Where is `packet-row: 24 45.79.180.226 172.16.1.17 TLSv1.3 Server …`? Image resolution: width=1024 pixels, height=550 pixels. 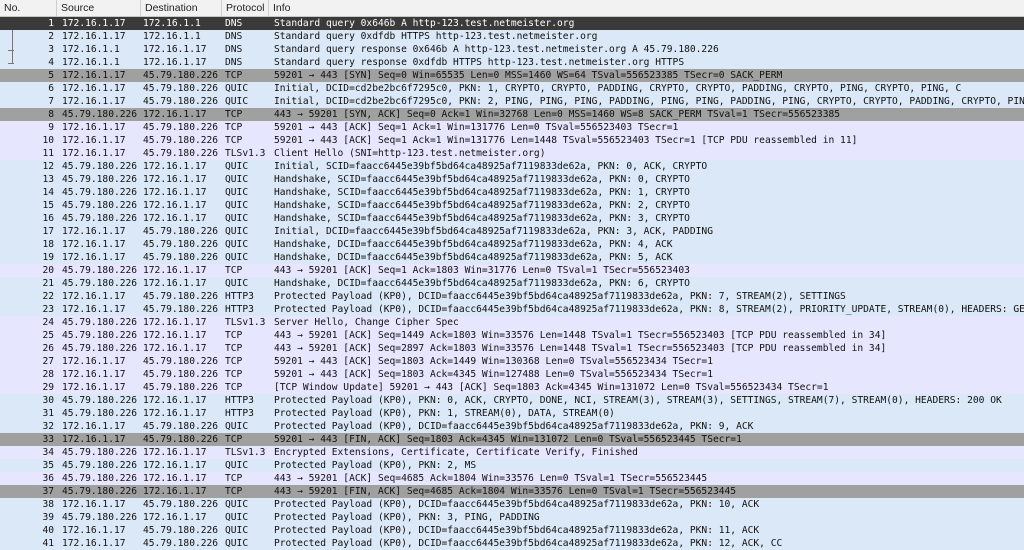
packet-row: 24 45.79.180.226 172.16.1.17 TLSv1.3 Server … is located at coordinates (512, 322).